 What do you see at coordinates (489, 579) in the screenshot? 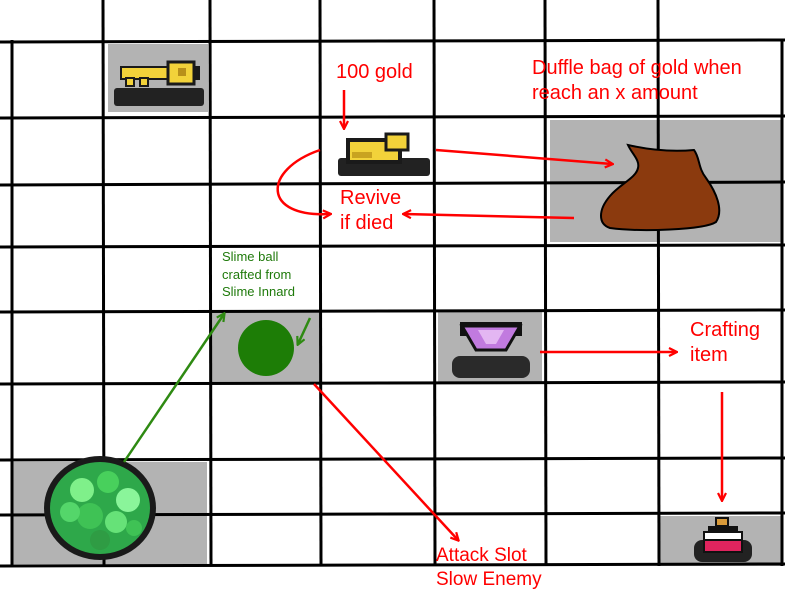
I see `label-attack-line2: Slow Enemy` at bounding box center [489, 579].